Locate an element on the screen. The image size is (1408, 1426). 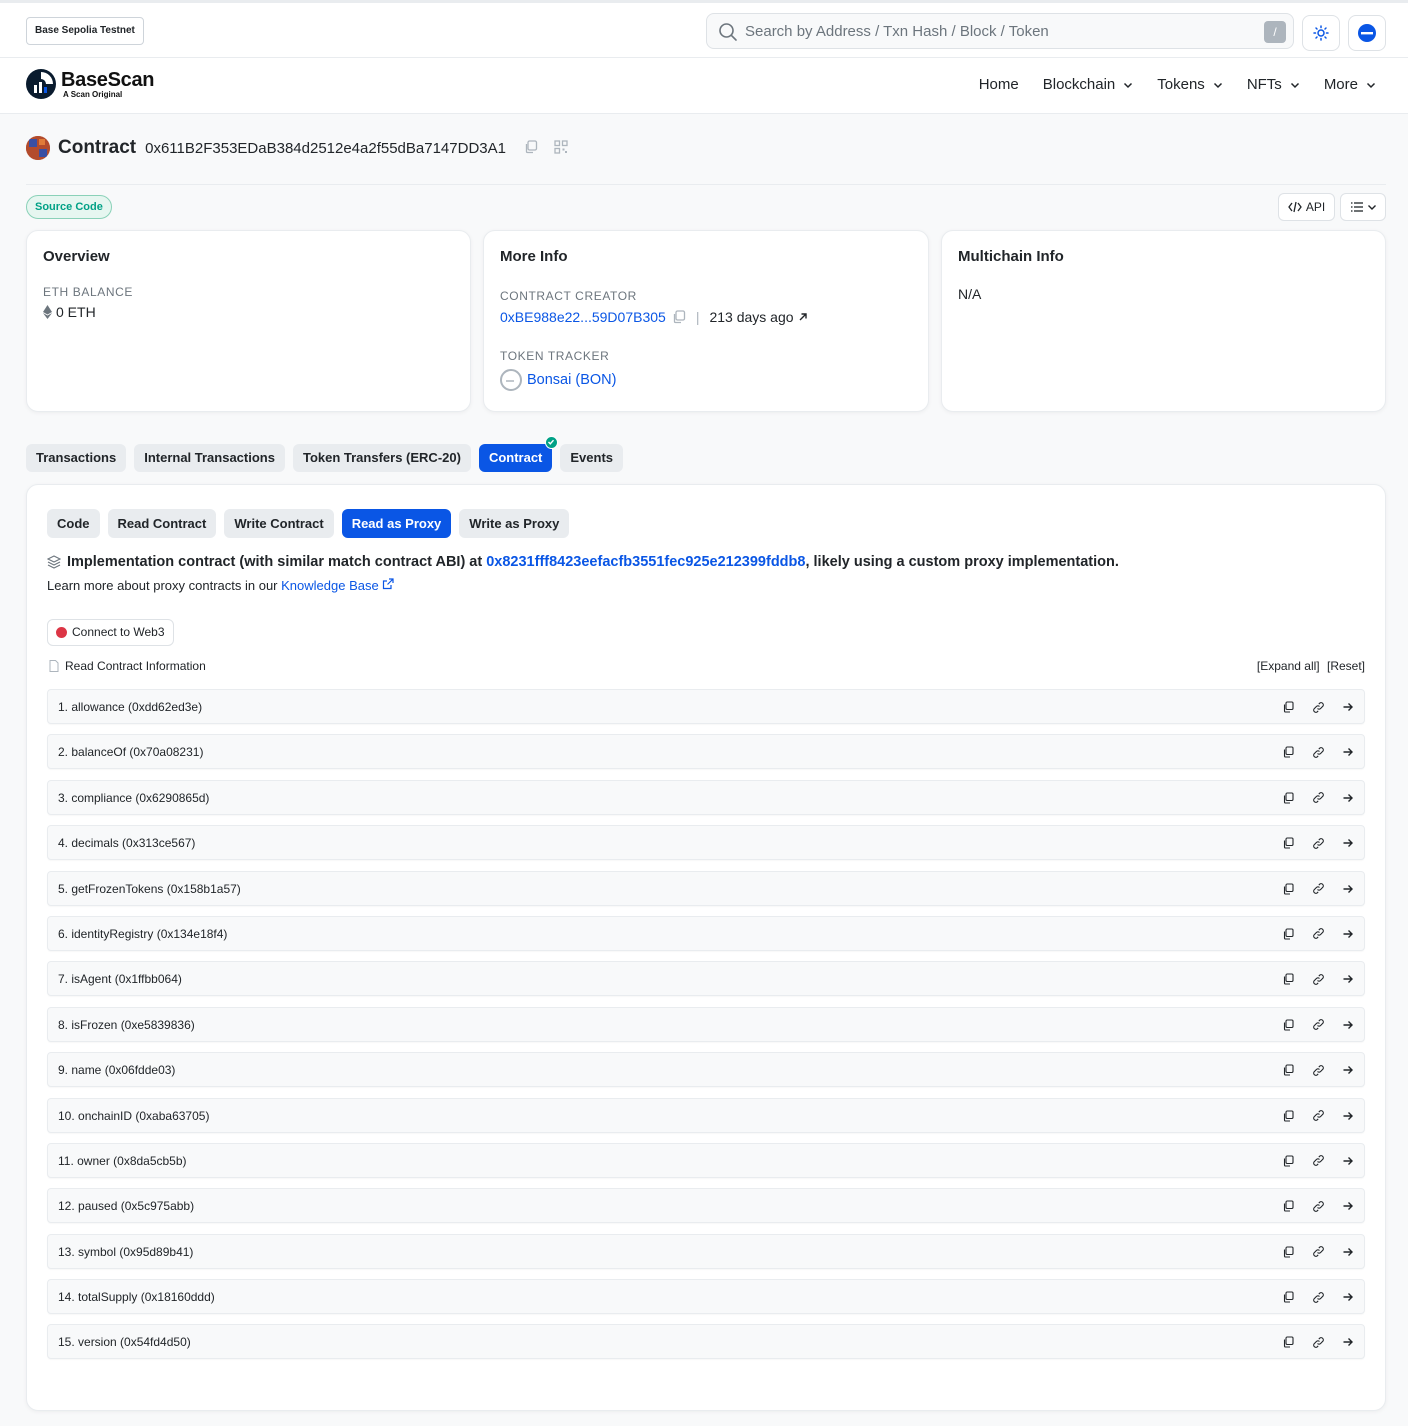
function-row: 13. symbol (0x95d89b41) is located at coordinates (706, 1251).